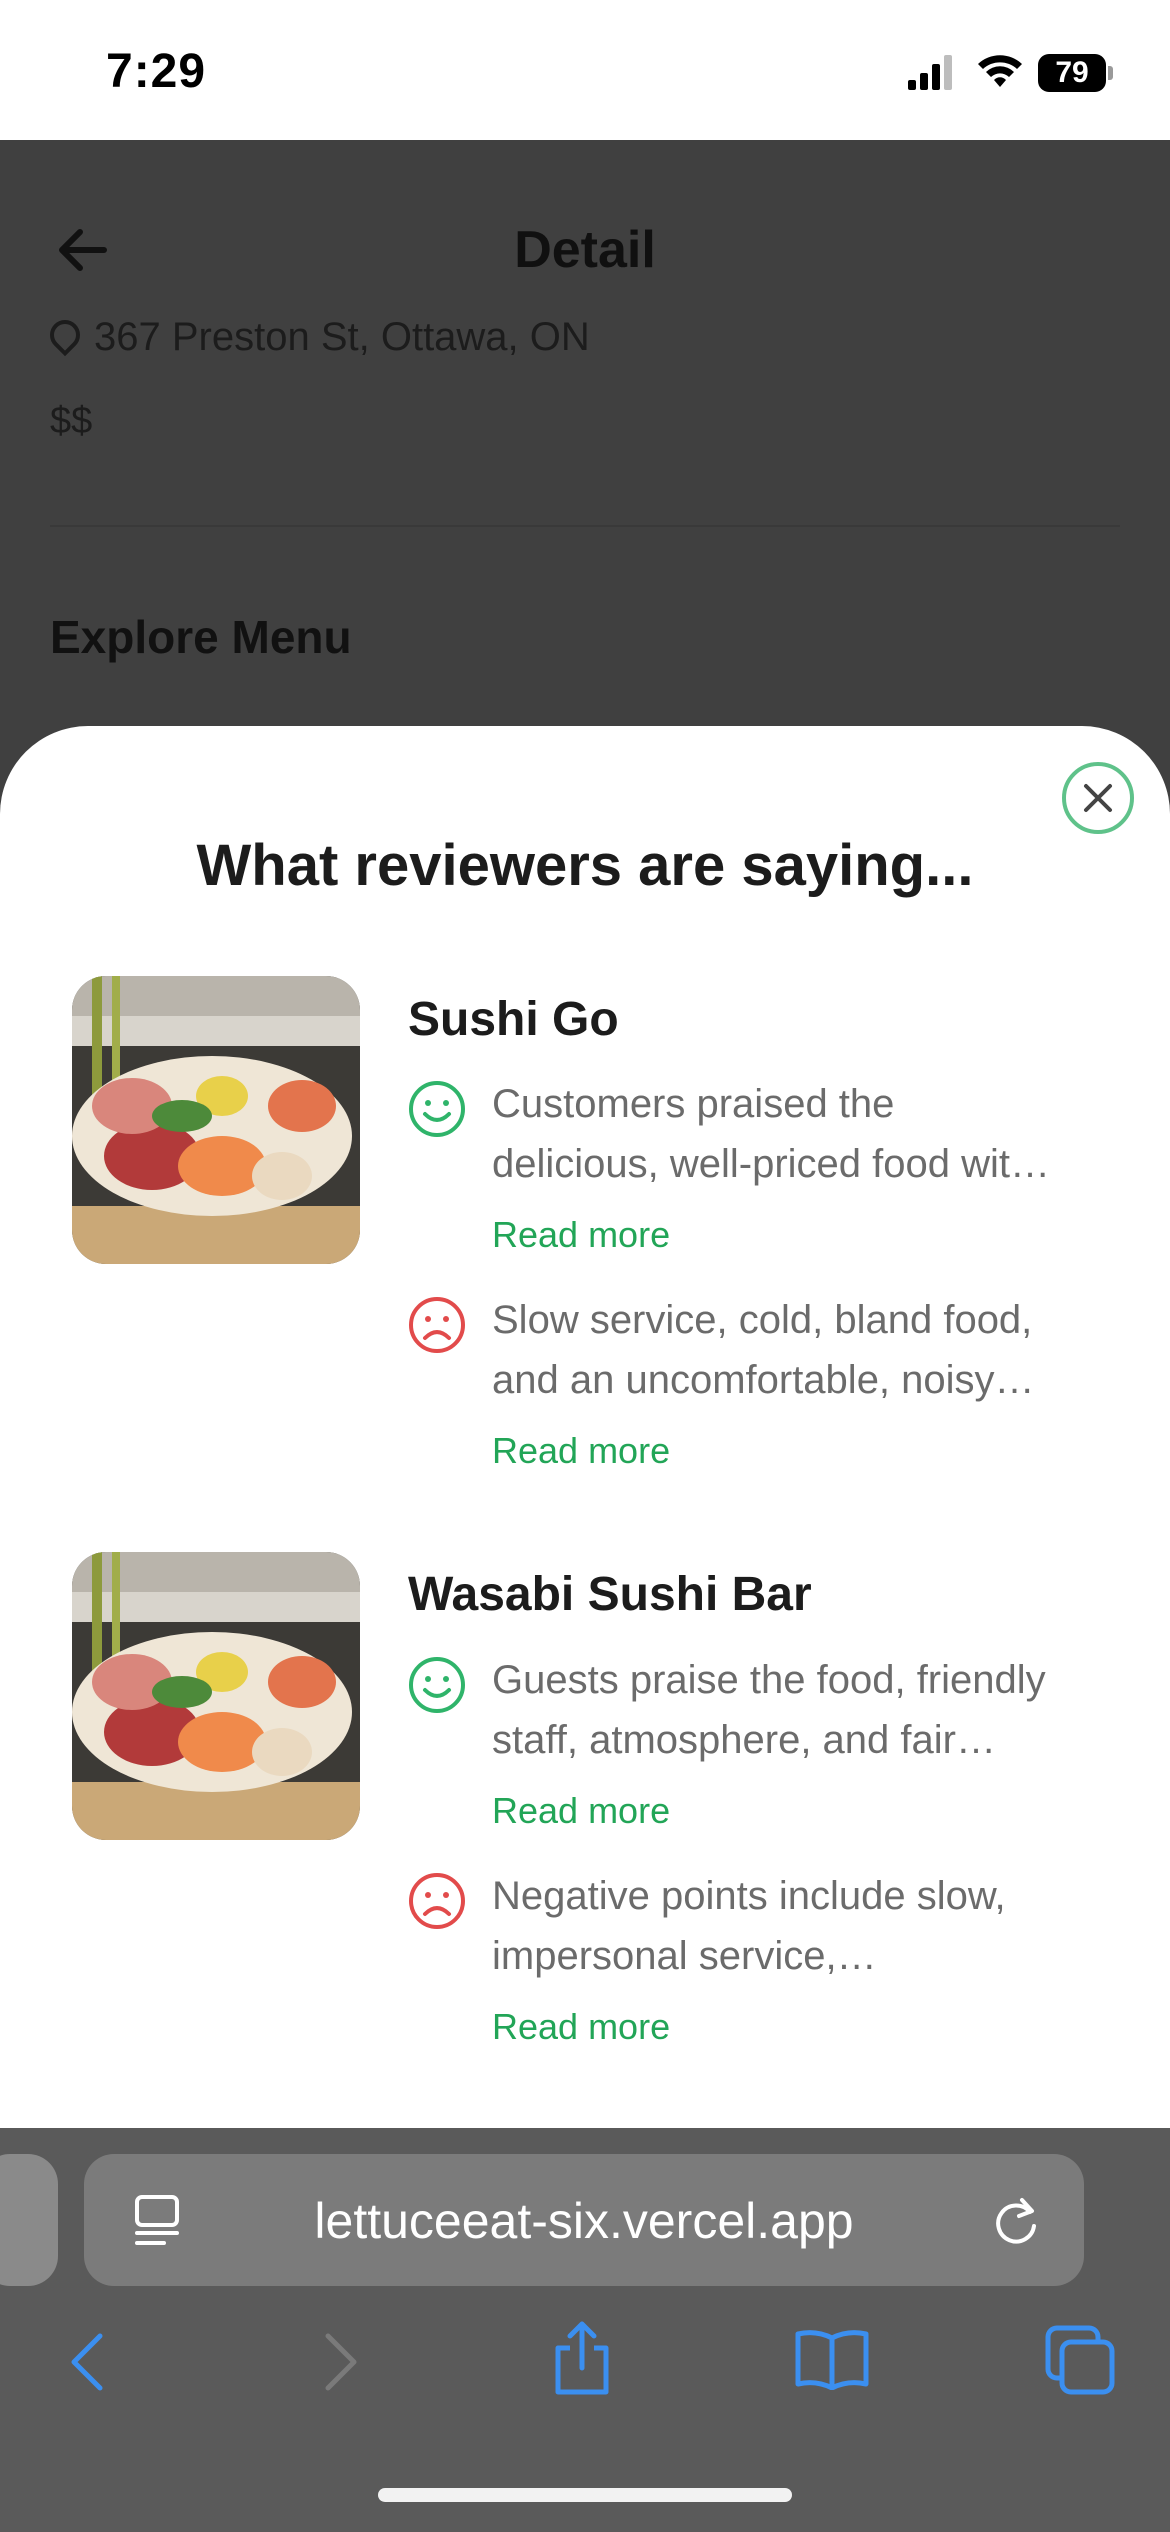 The height and width of the screenshot is (2532, 1170). What do you see at coordinates (340, 2362) in the screenshot?
I see `browser-forward-icon` at bounding box center [340, 2362].